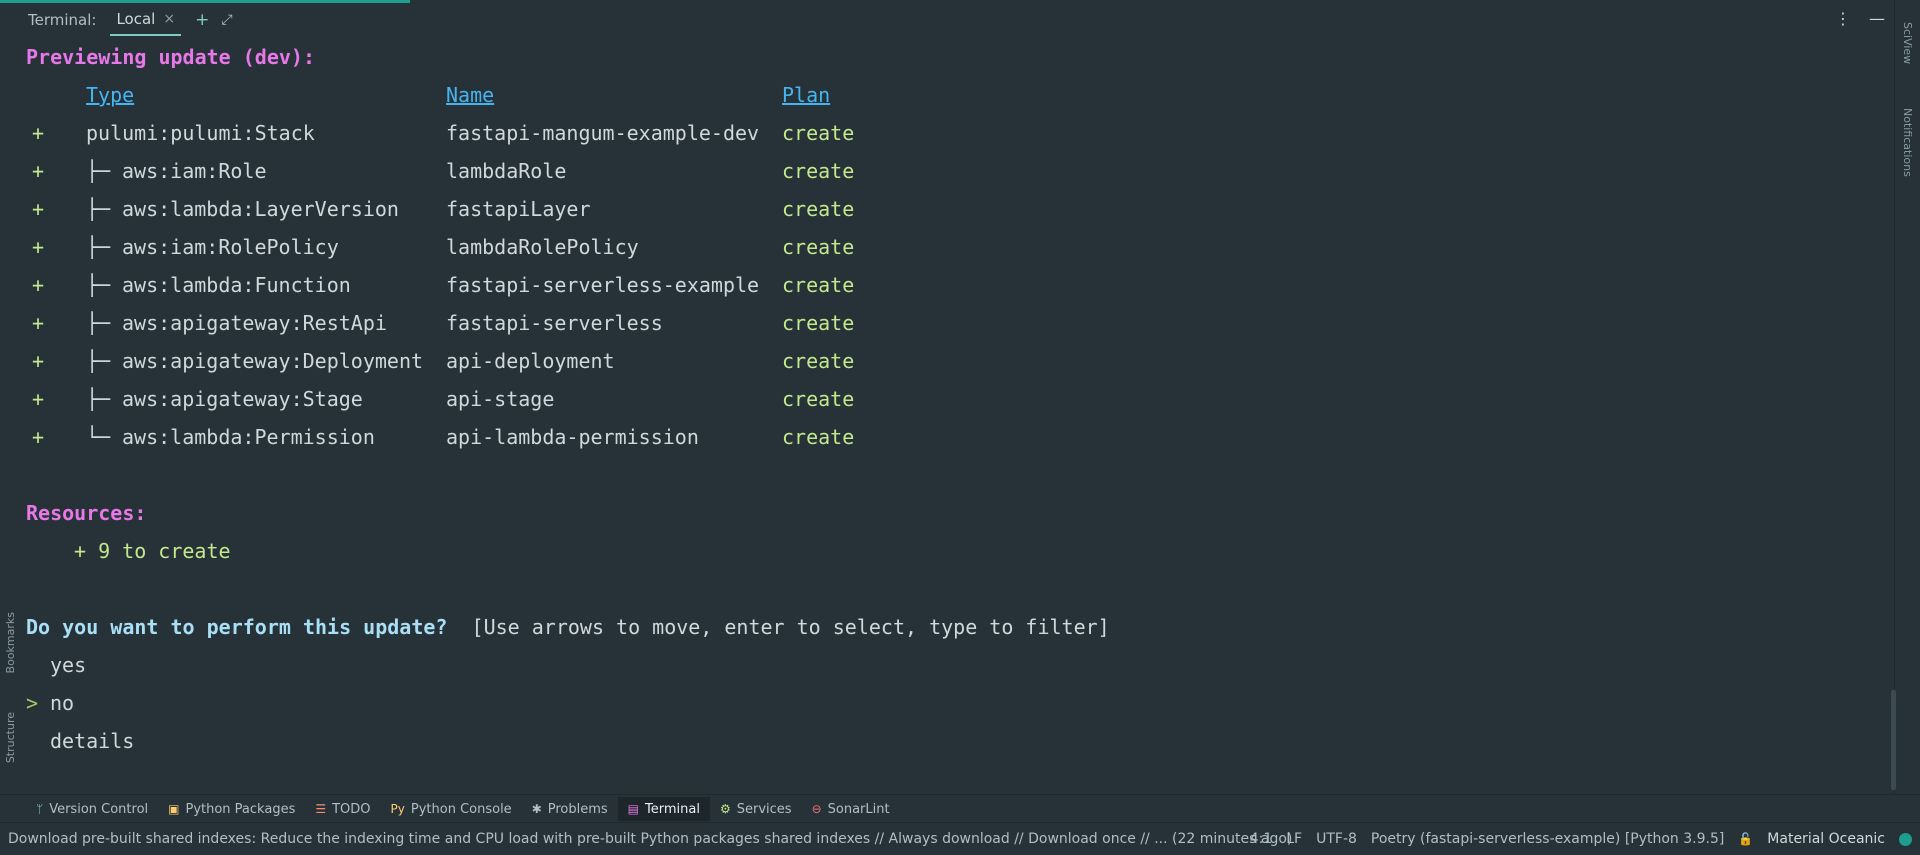 The height and width of the screenshot is (855, 1920). I want to click on selection-marker: >, so click(32, 703).